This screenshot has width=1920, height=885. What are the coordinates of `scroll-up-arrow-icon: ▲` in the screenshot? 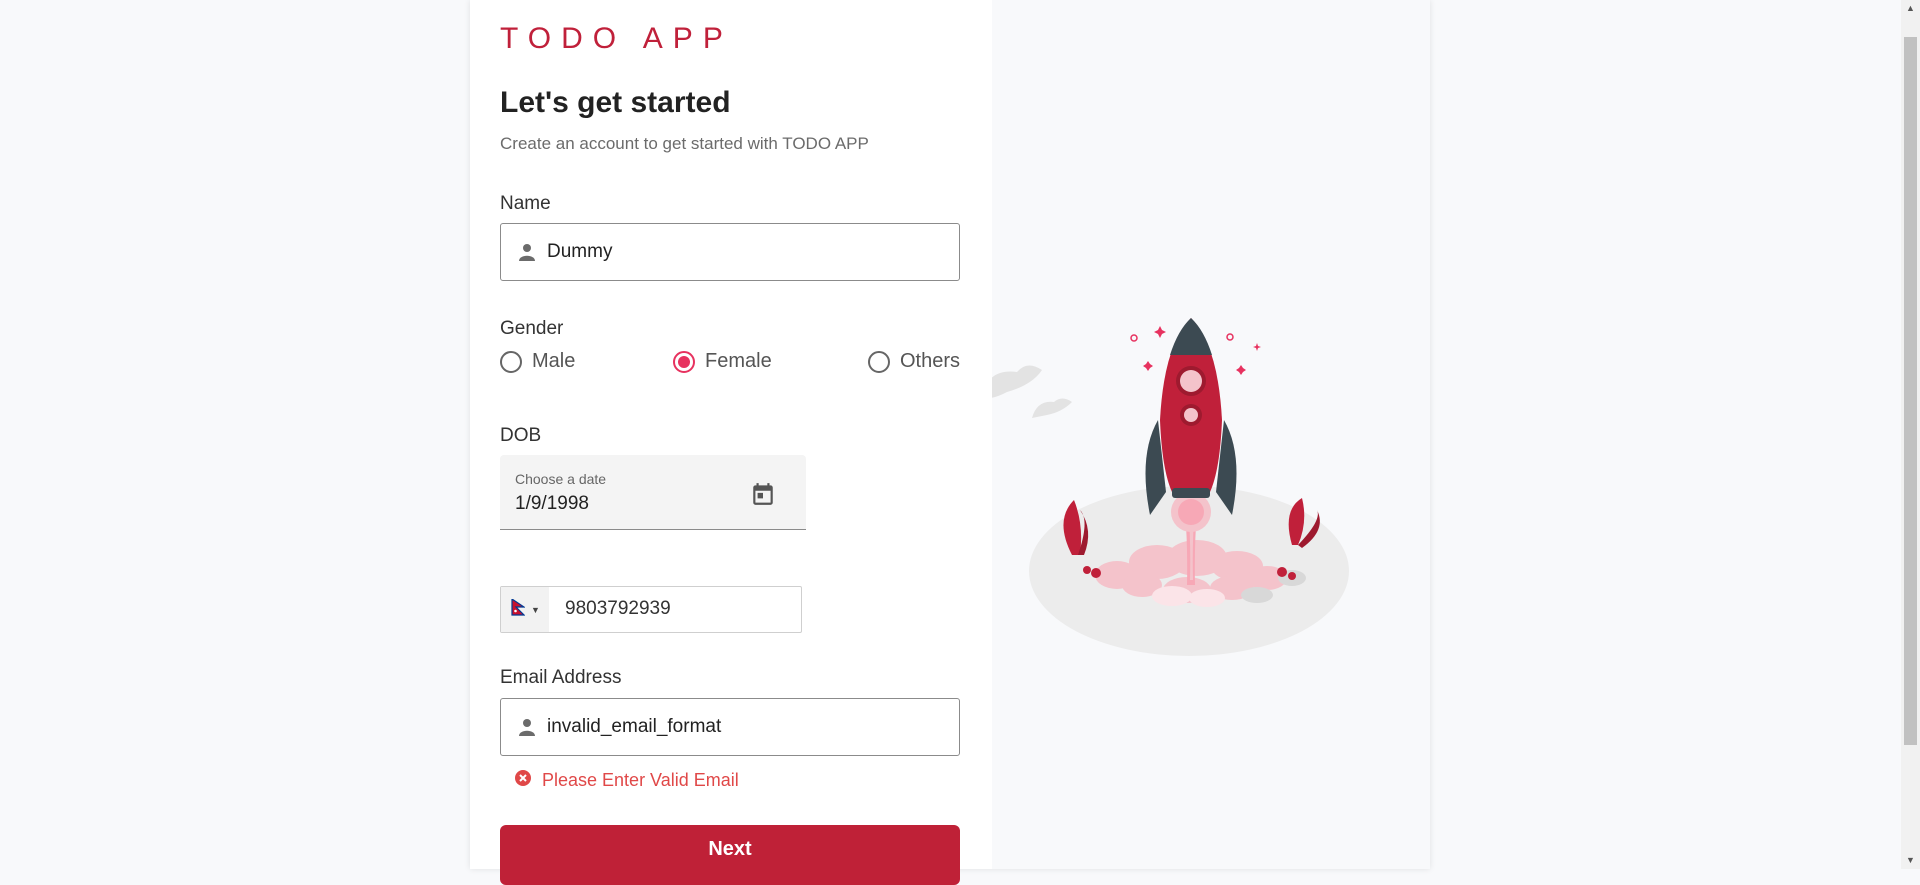 It's located at (1910, 8).